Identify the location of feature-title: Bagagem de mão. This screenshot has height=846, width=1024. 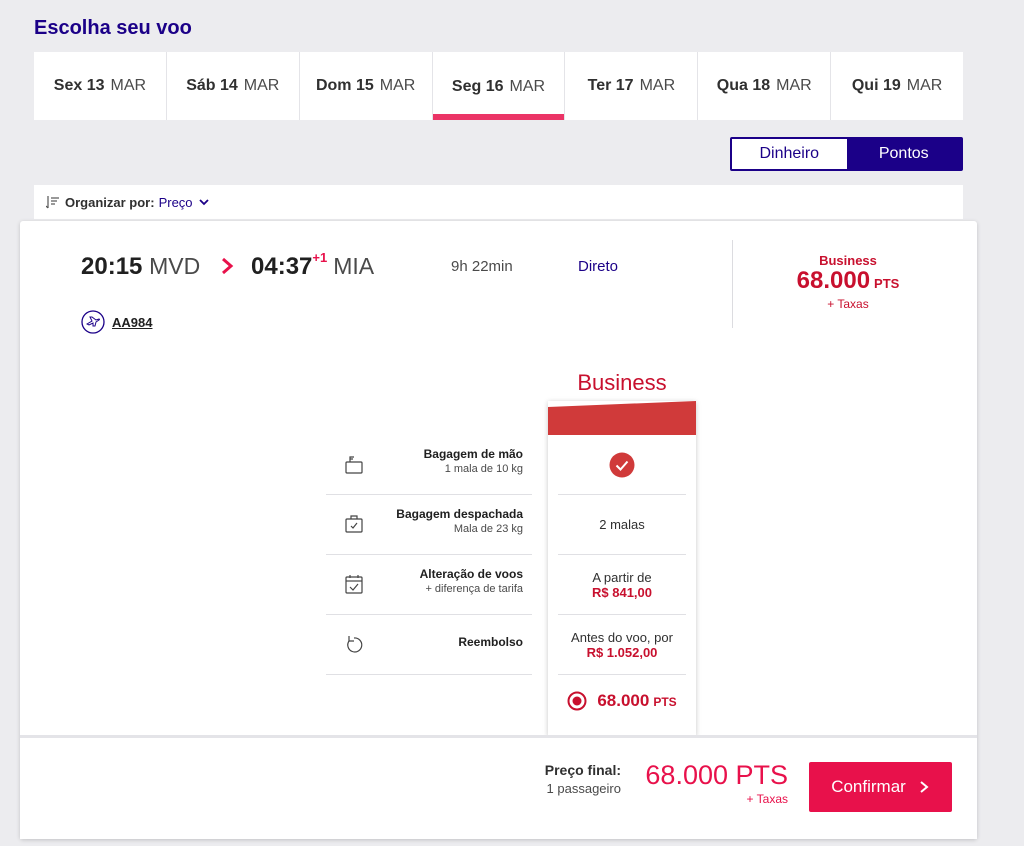
(473, 454).